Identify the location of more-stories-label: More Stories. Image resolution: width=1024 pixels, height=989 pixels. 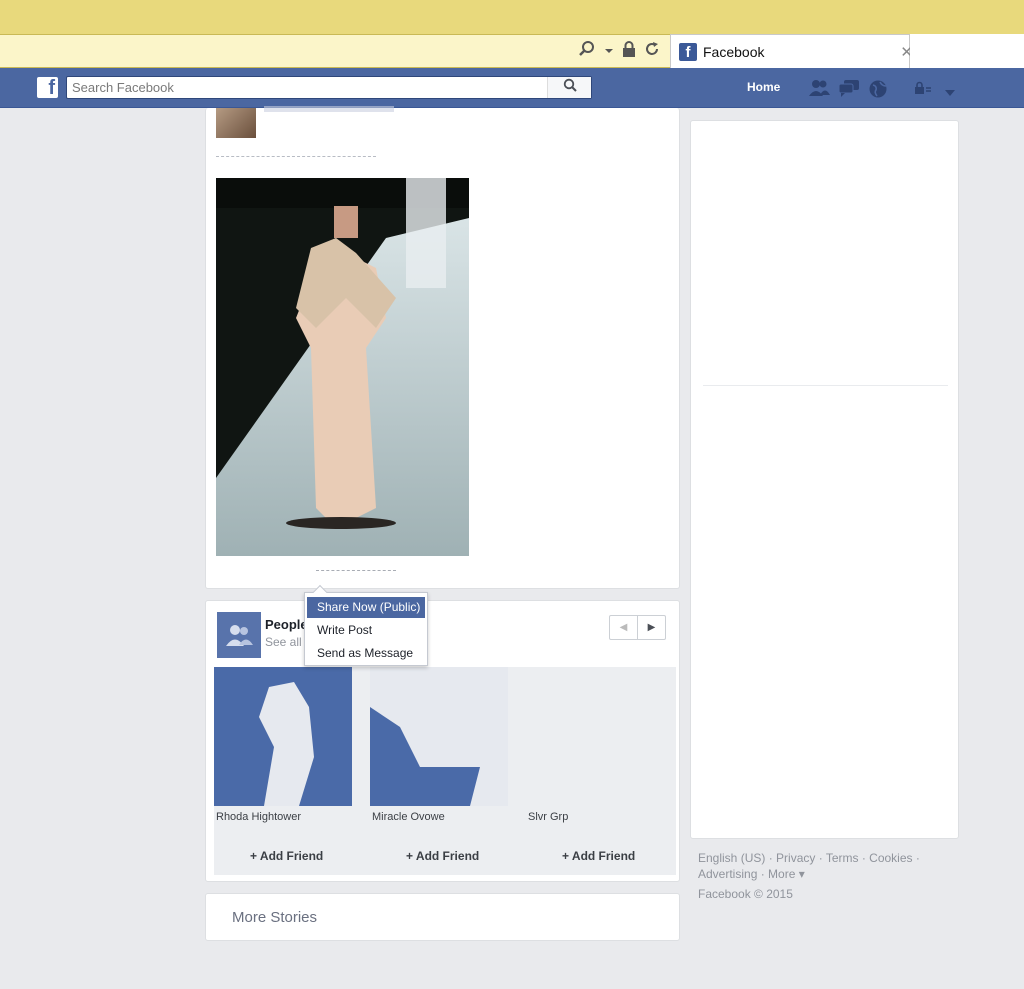
(275, 917).